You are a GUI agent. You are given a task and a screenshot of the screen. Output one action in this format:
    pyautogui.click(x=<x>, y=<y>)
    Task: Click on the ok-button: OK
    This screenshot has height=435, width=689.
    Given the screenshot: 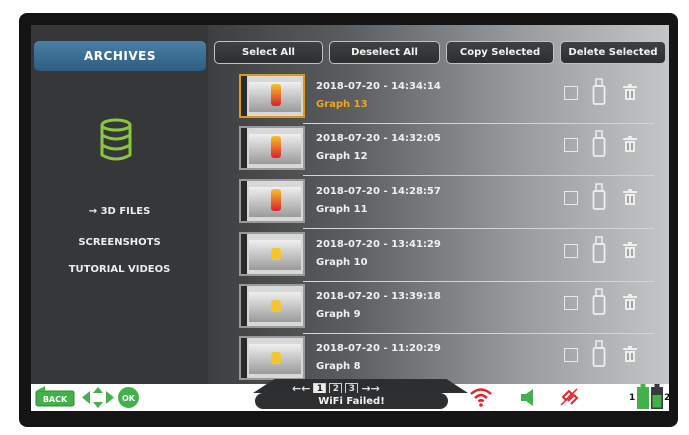 What is the action you would take?
    pyautogui.click(x=128, y=397)
    